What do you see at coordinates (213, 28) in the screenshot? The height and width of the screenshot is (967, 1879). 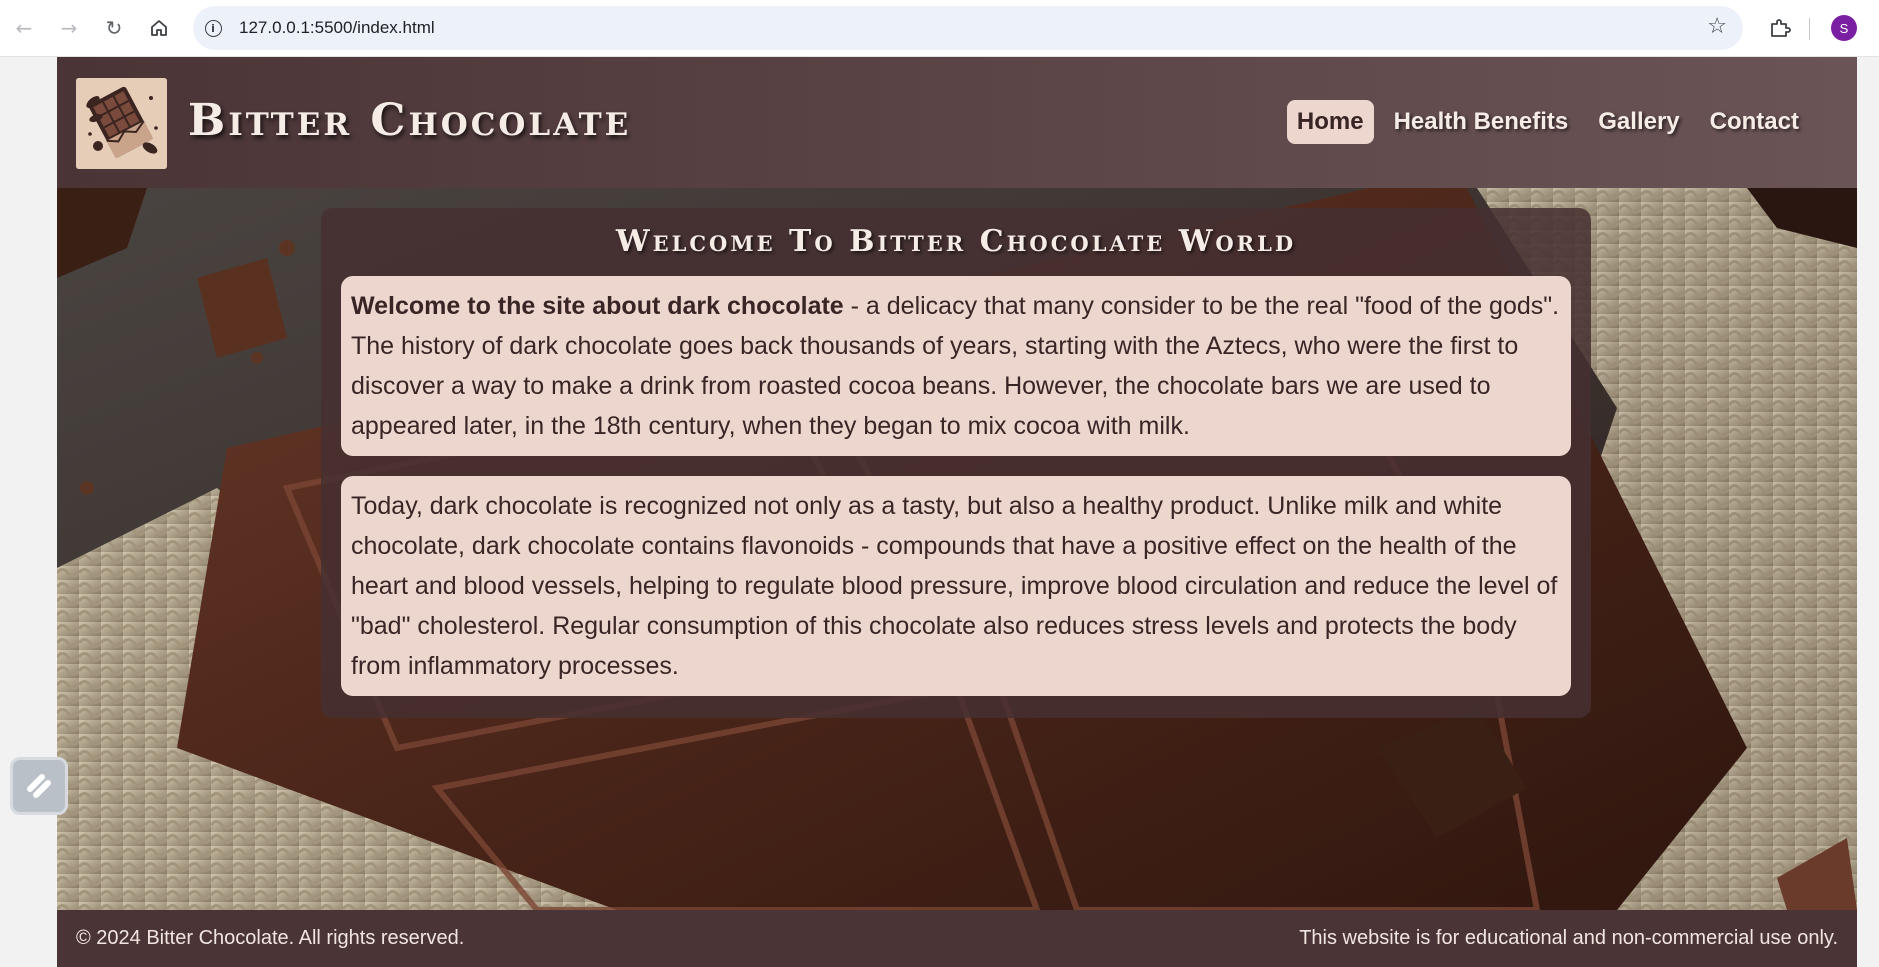 I see `info-icon: i` at bounding box center [213, 28].